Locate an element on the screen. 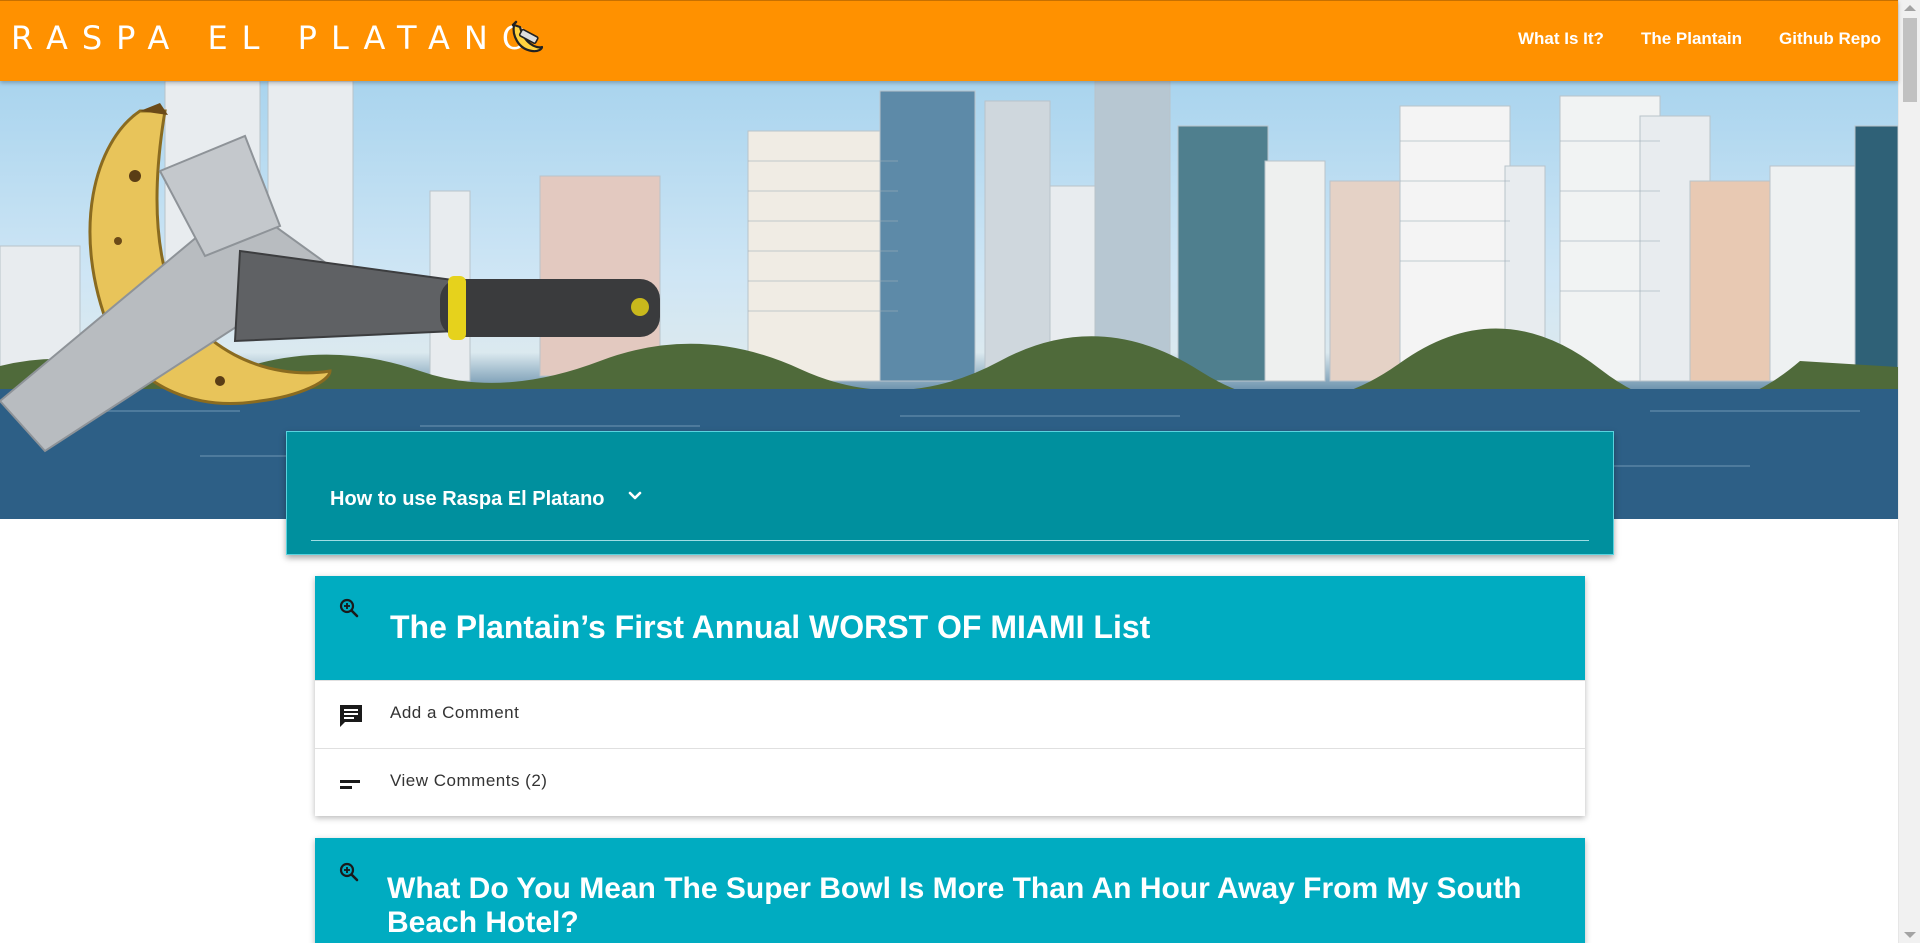  chevron-down-icon is located at coordinates (635, 496).